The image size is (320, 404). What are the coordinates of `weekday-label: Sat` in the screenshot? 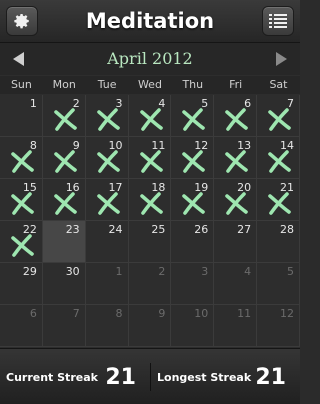 It's located at (278, 84).